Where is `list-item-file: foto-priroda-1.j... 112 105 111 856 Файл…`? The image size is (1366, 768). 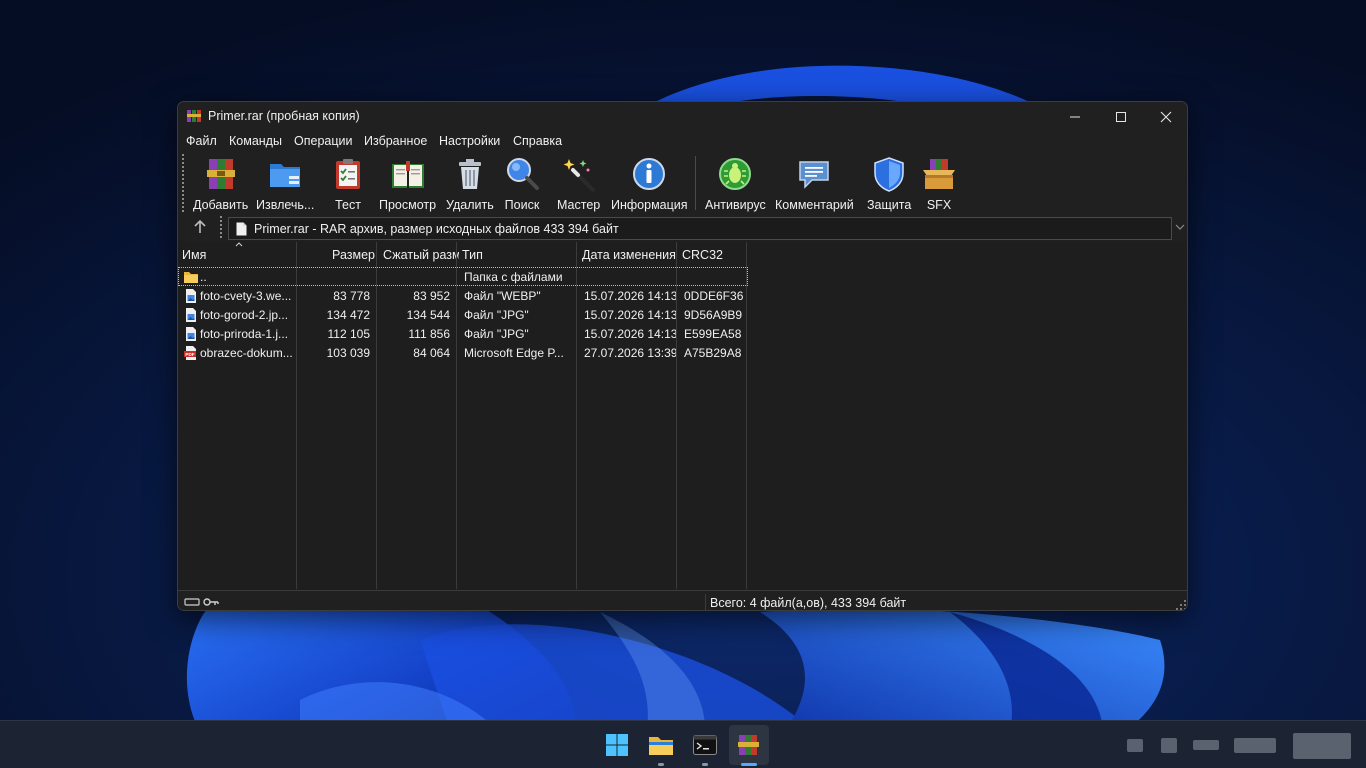 list-item-file: foto-priroda-1.j... 112 105 111 856 Файл… is located at coordinates (463, 333).